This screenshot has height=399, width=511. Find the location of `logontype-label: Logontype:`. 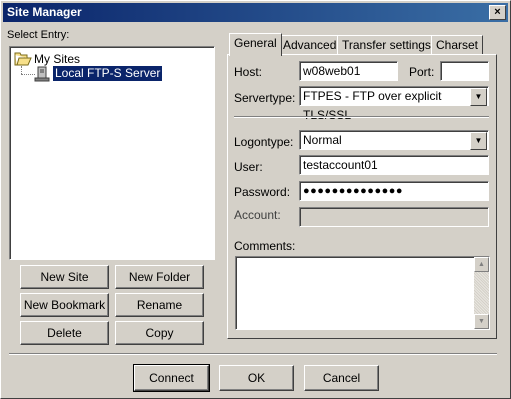

logontype-label: Logontype: is located at coordinates (264, 142).